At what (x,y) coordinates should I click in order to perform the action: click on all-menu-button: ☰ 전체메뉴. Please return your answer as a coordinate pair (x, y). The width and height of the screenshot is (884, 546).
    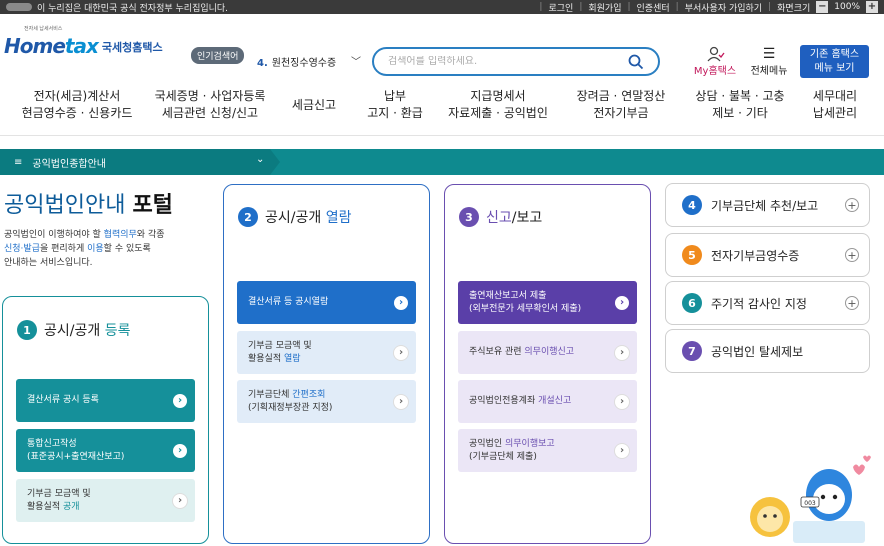
    Looking at the image, I should click on (769, 61).